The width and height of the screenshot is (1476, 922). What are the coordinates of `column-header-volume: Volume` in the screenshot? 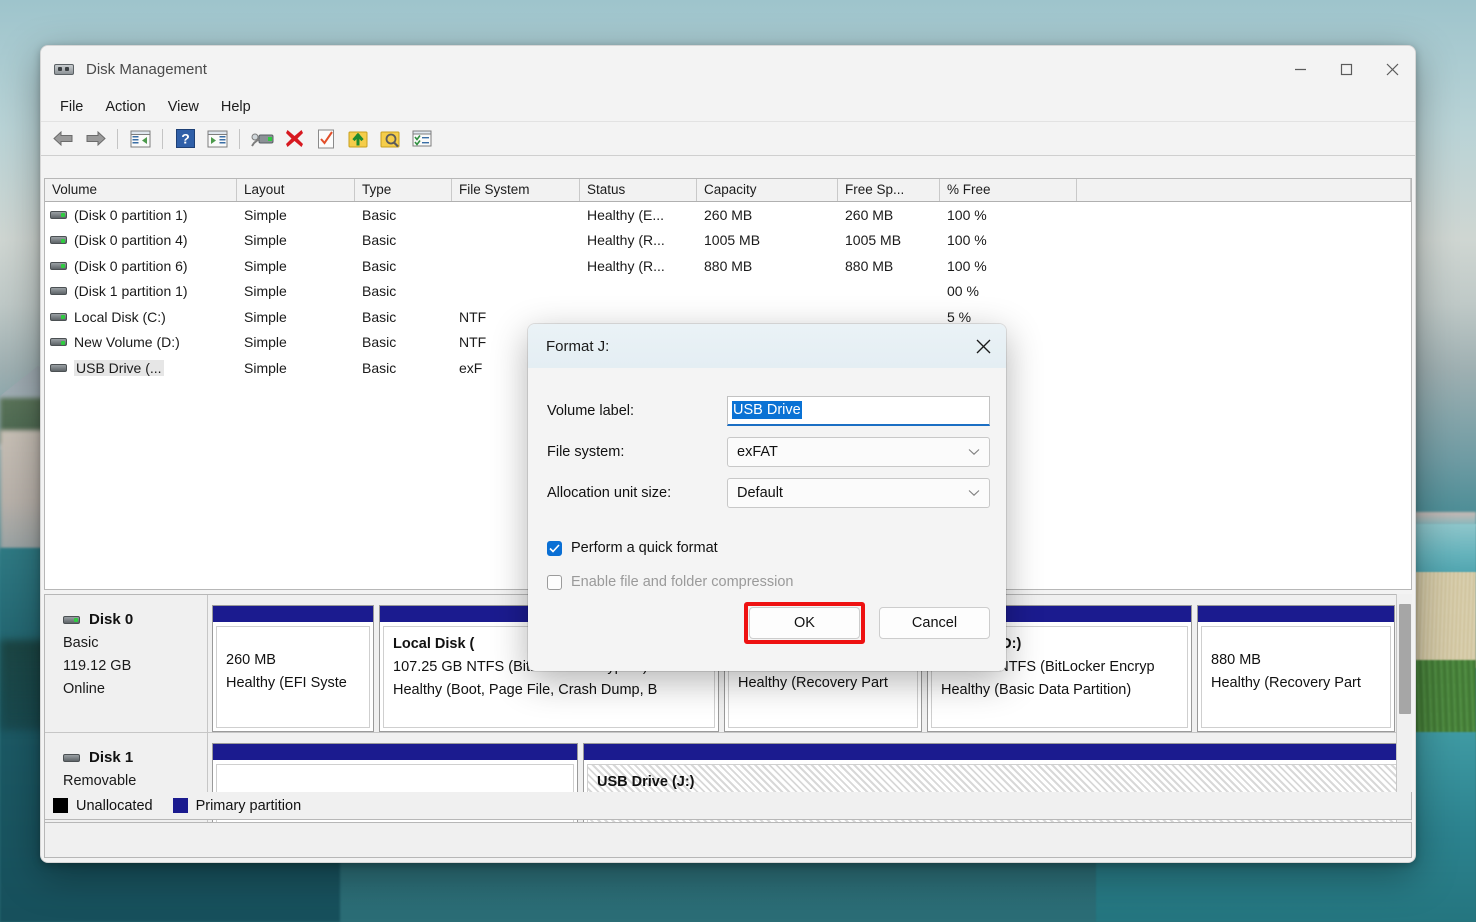 It's located at (141, 190).